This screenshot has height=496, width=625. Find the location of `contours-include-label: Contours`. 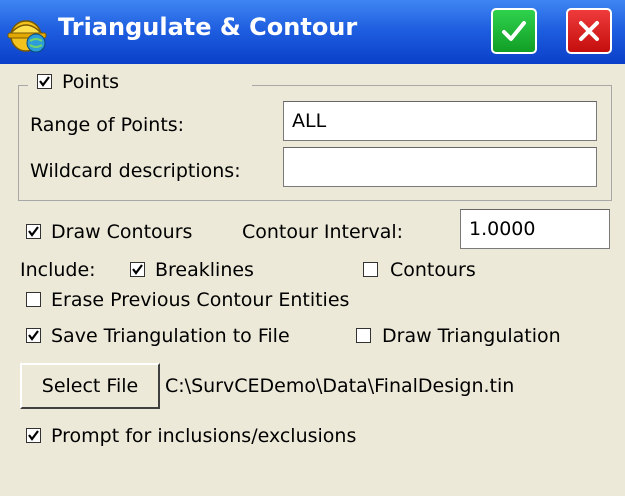

contours-include-label: Contours is located at coordinates (433, 270).